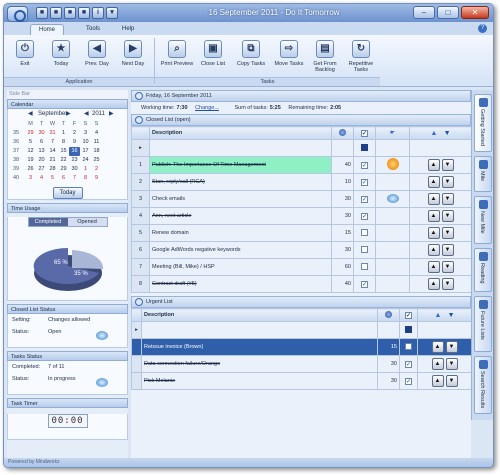 The height and width of the screenshot is (475, 500). Describe the element at coordinates (388, 381) in the screenshot. I see `urgent-task-minutes: 30` at that location.